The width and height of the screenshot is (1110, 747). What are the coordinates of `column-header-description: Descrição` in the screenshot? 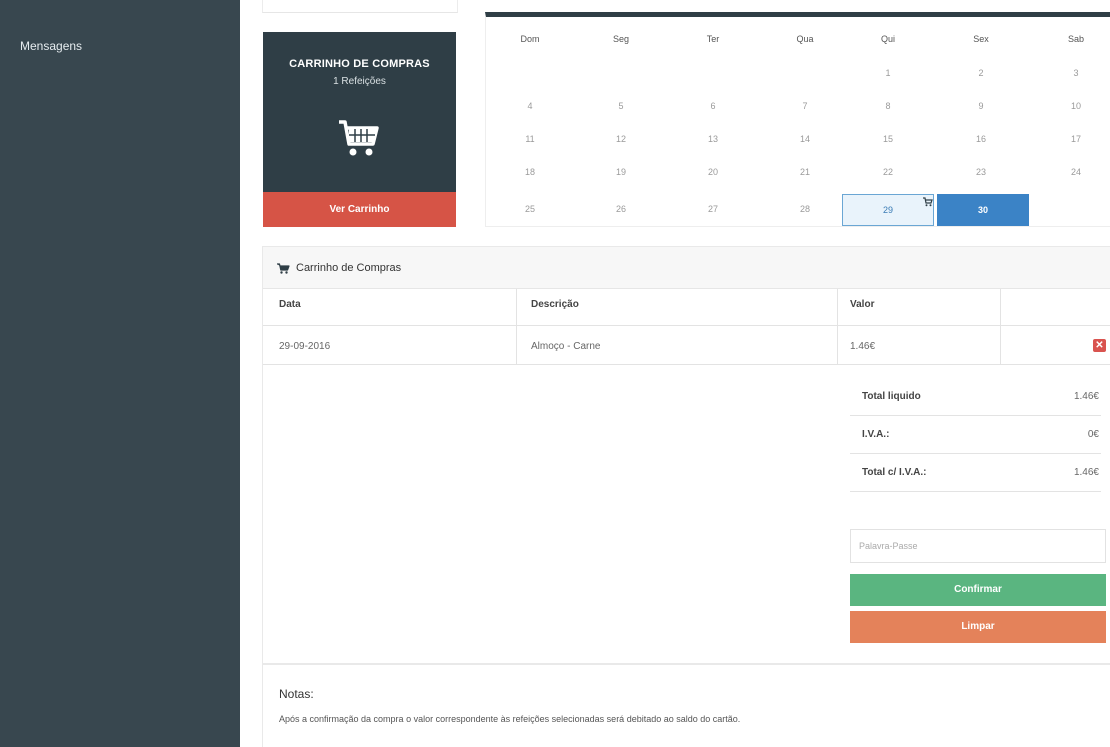 It's located at (555, 304).